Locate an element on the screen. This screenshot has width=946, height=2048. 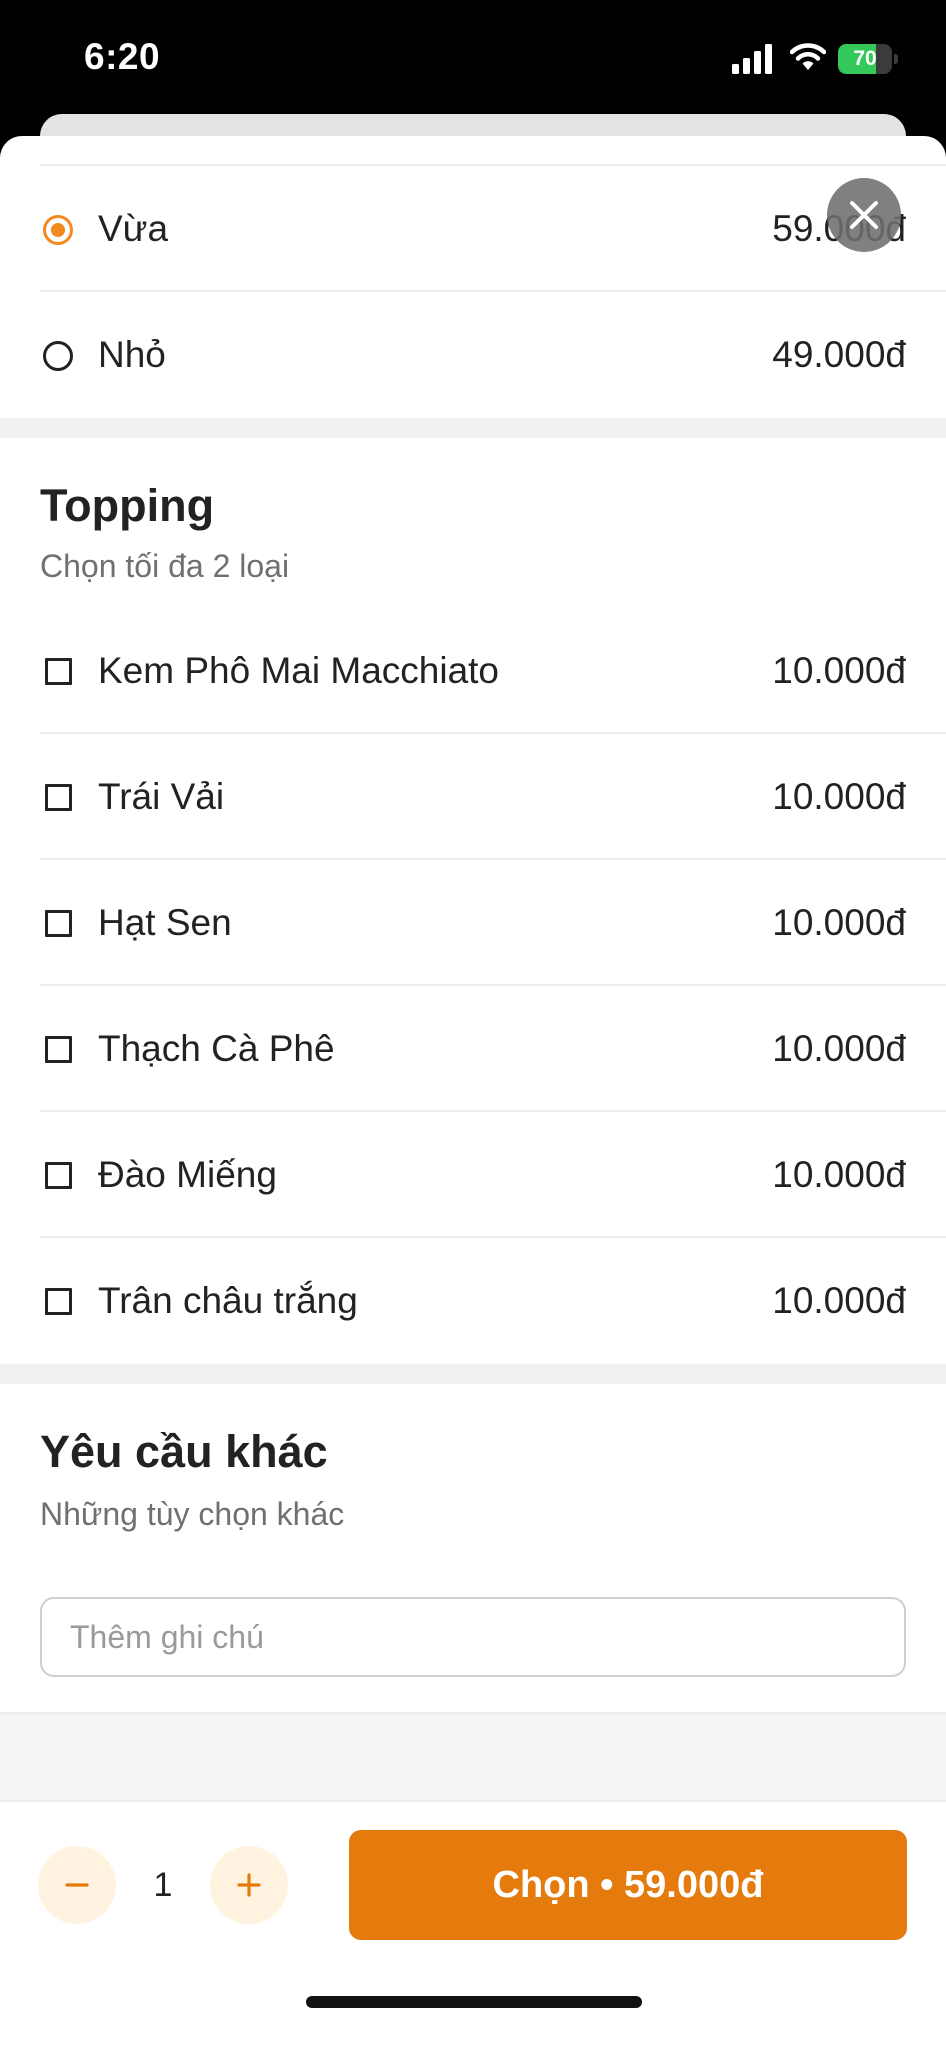
topping-item: Đào Miếng 10.000đ is located at coordinates (493, 1175).